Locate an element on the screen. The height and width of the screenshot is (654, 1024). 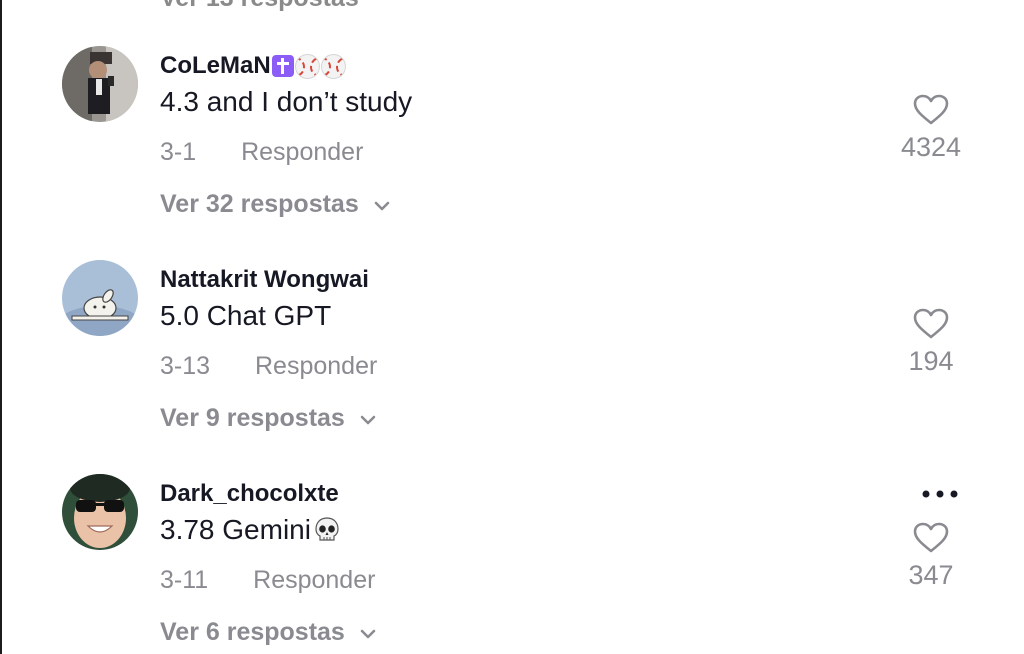
comment-date: 3-13 is located at coordinates (185, 366).